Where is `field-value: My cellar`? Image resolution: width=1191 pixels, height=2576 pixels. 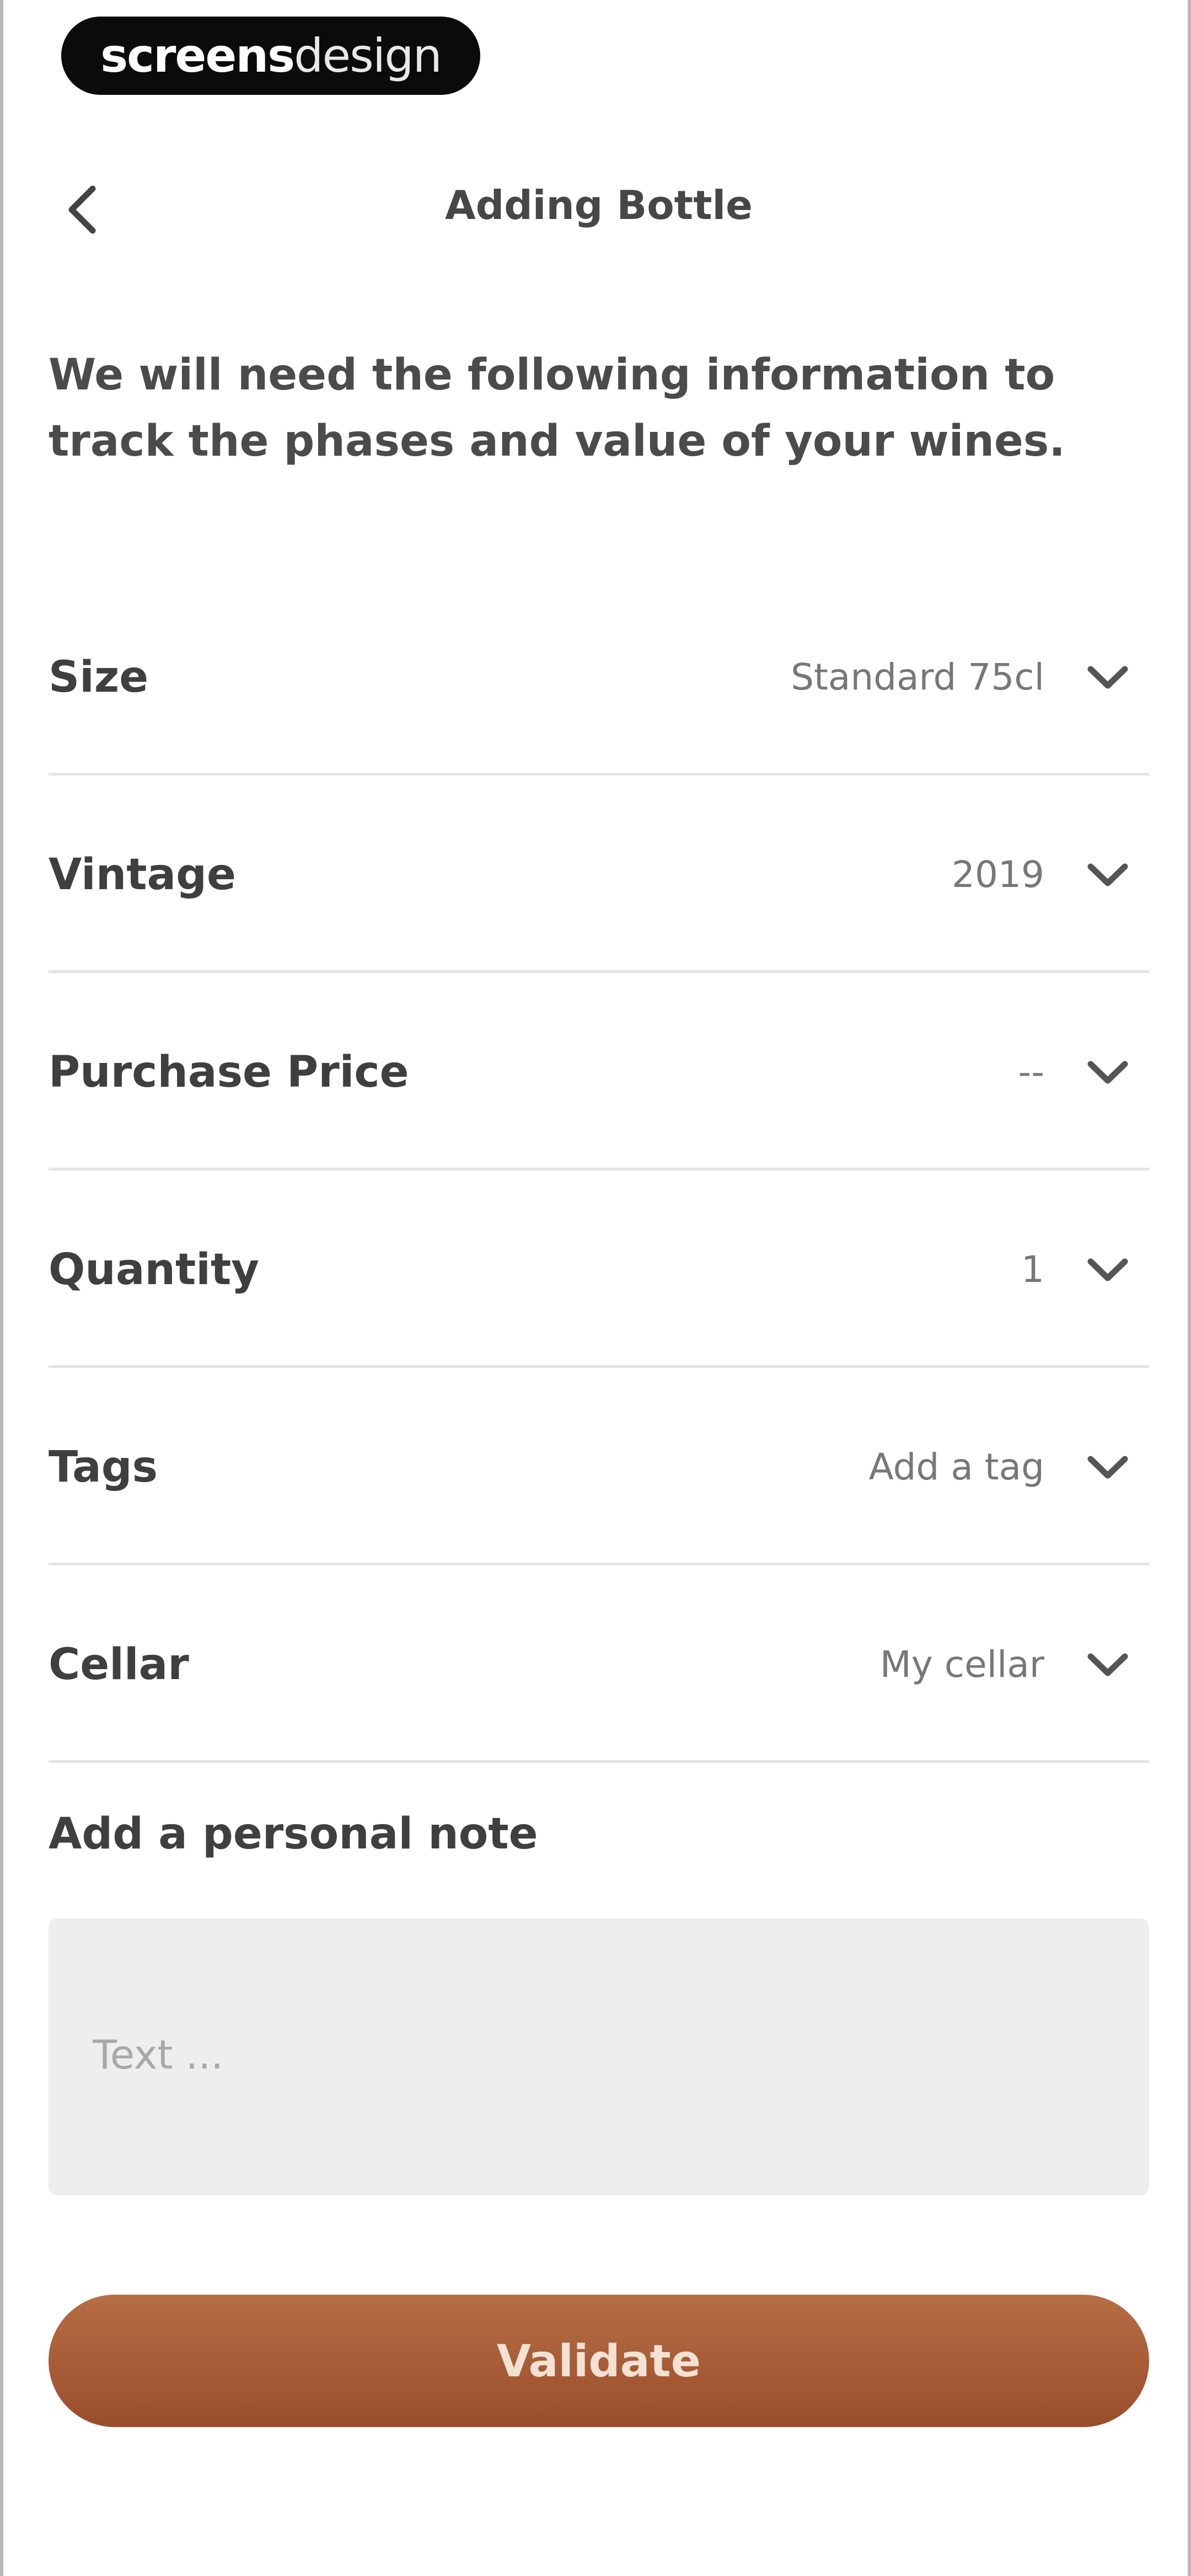 field-value: My cellar is located at coordinates (962, 1664).